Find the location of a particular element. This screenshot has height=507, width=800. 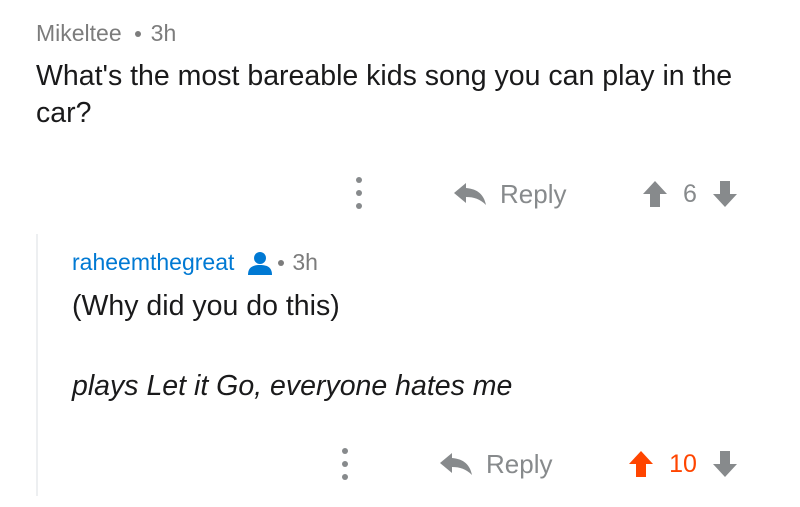

vote-controls: 10 is located at coordinates (683, 464).